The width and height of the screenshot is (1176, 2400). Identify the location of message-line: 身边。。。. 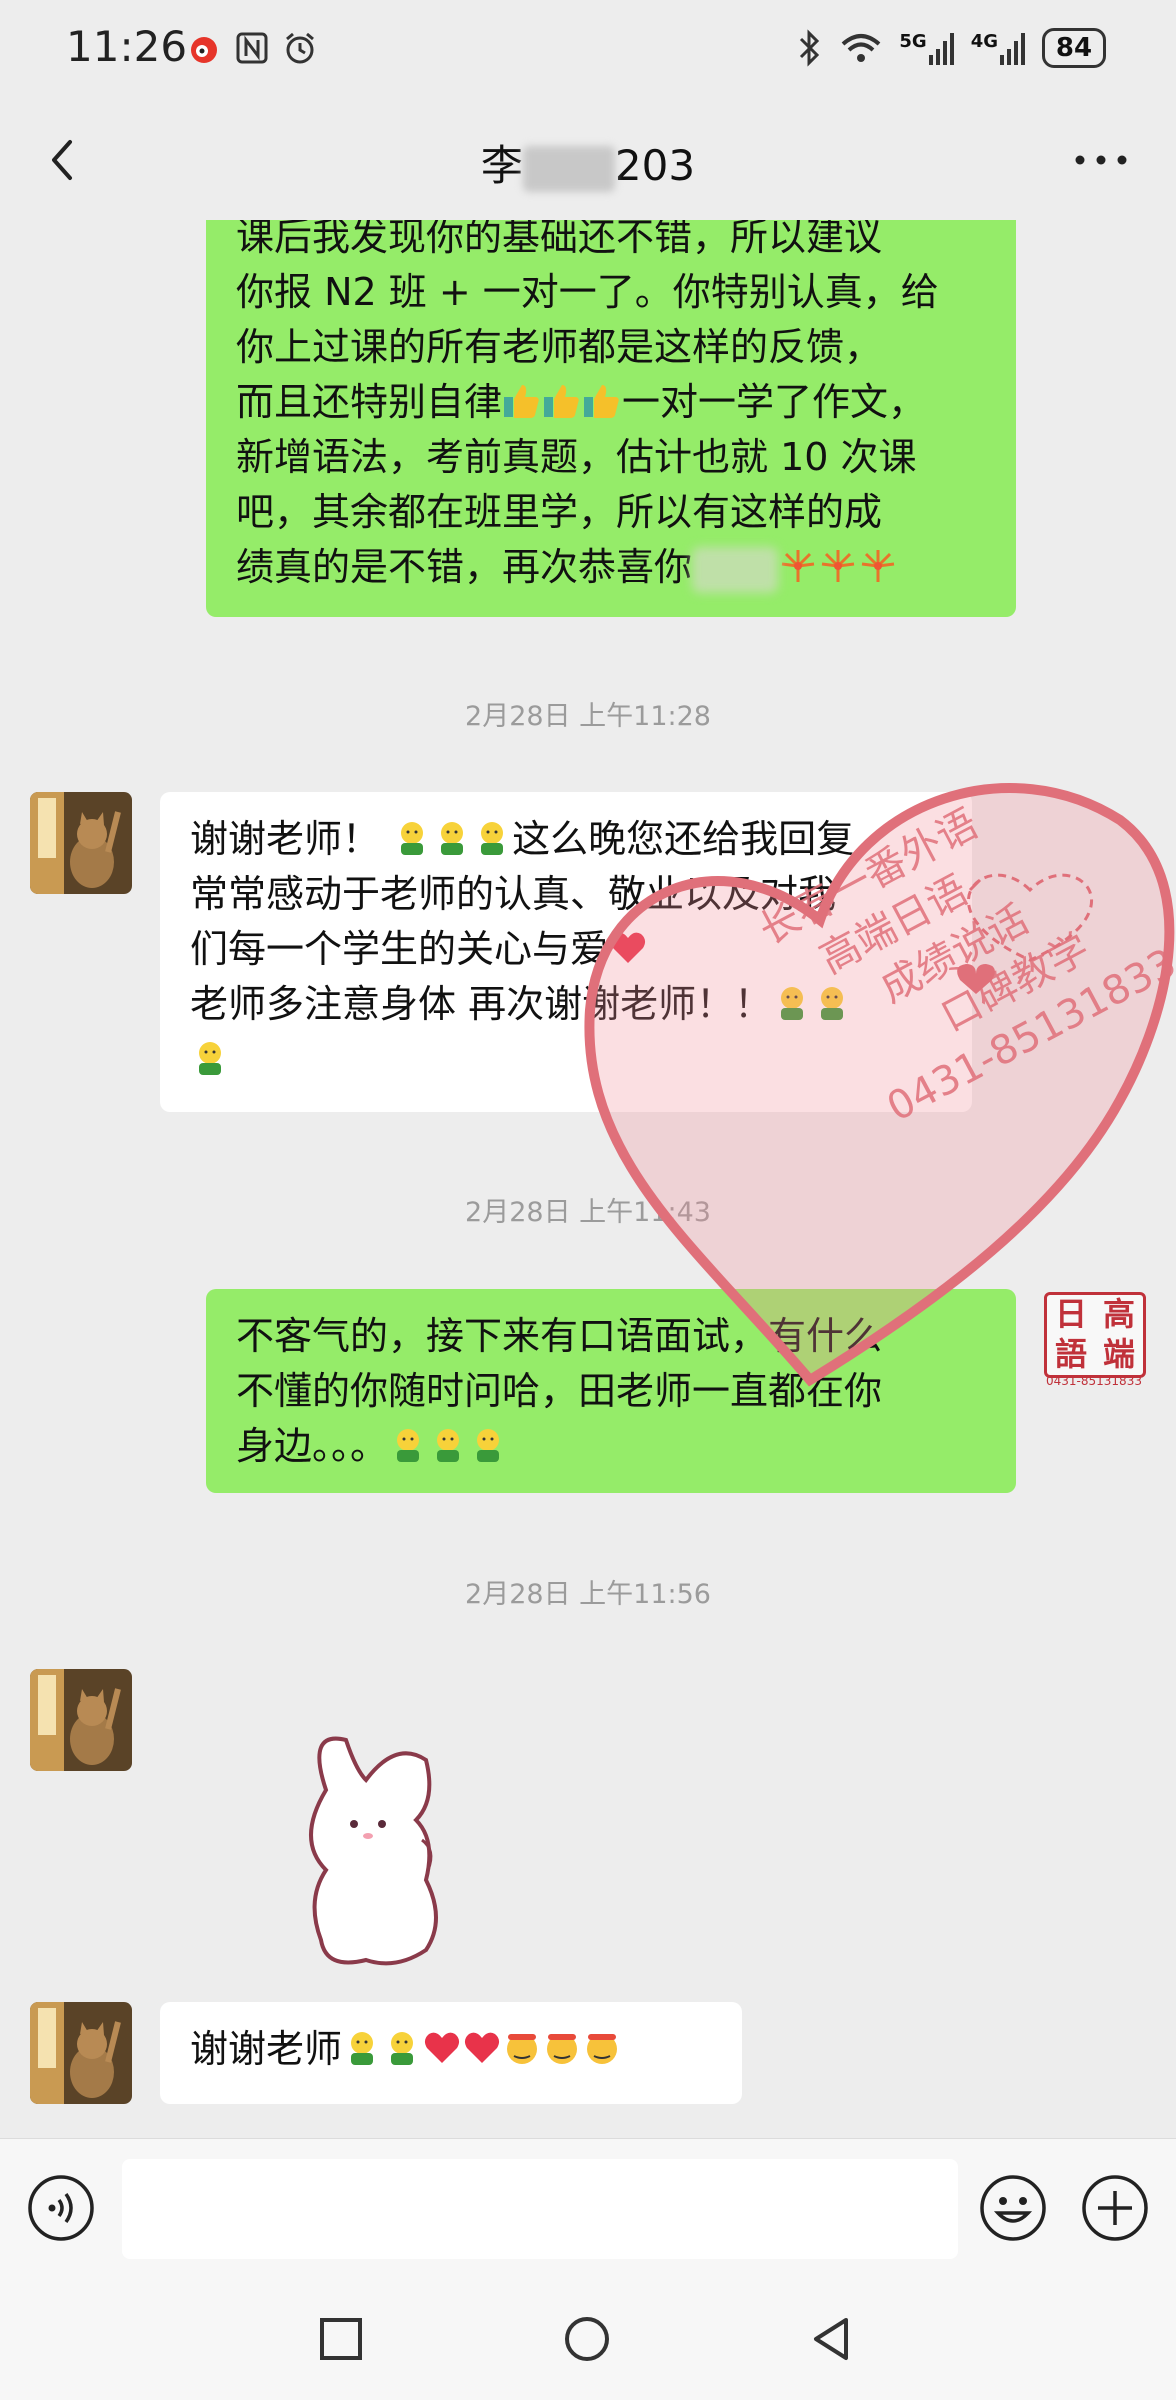
(611, 1446).